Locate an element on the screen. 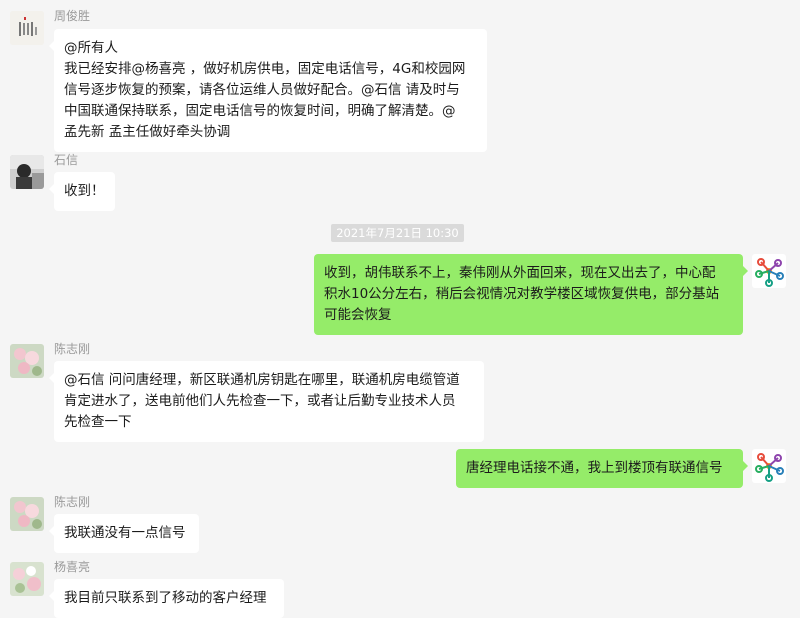 This screenshot has width=800, height=618. avatar-shixin is located at coordinates (27, 172).